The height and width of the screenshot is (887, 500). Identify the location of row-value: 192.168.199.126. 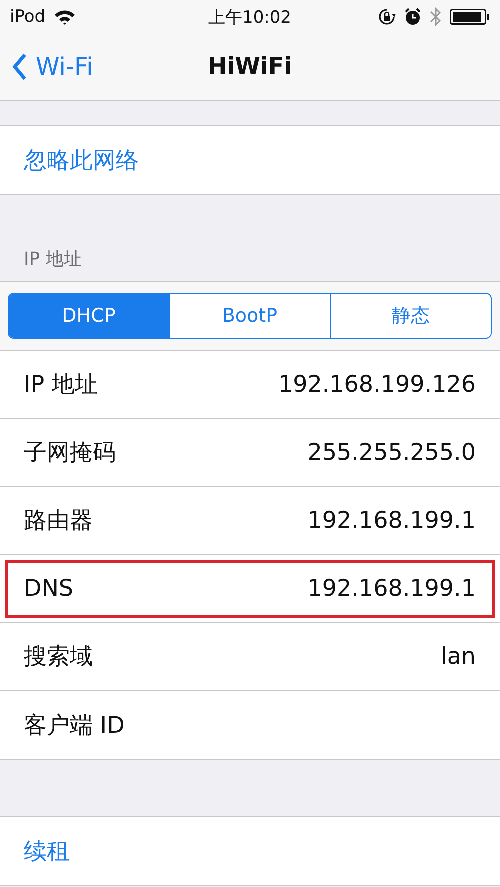
(377, 385).